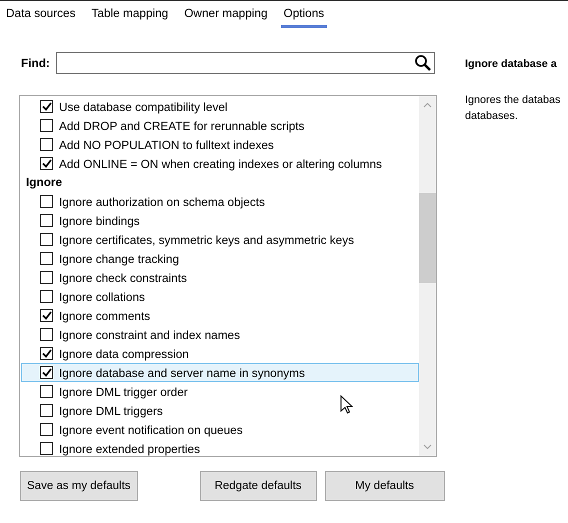 The width and height of the screenshot is (568, 523). Describe the element at coordinates (220, 220) in the screenshot. I see `option-row: Ignore bindings` at that location.